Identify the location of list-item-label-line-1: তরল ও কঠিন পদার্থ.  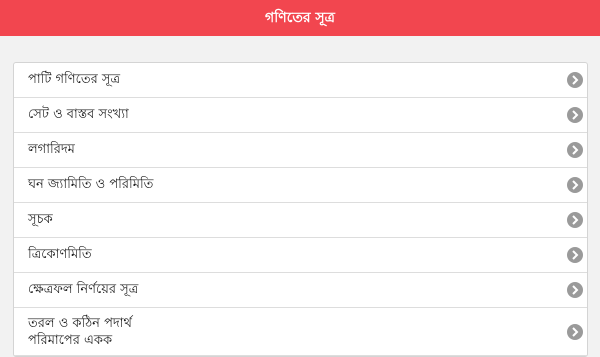
(80, 323).